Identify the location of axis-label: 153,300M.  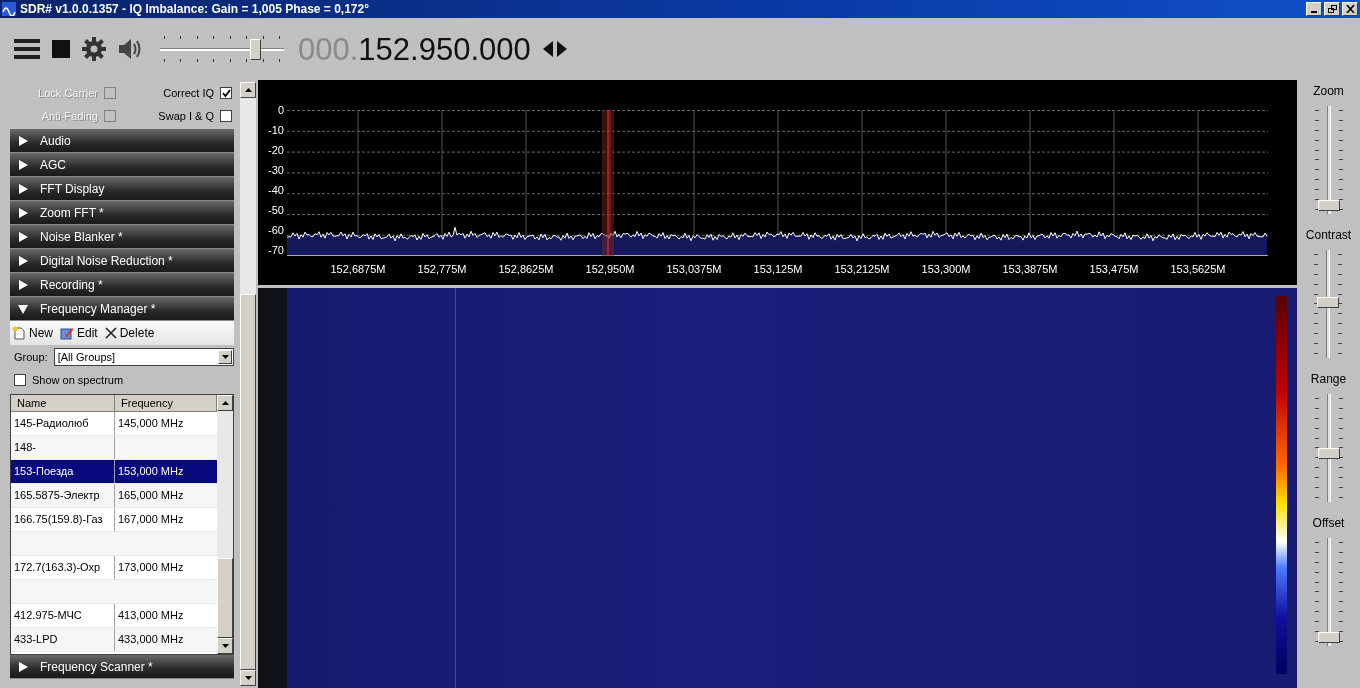
(946, 269).